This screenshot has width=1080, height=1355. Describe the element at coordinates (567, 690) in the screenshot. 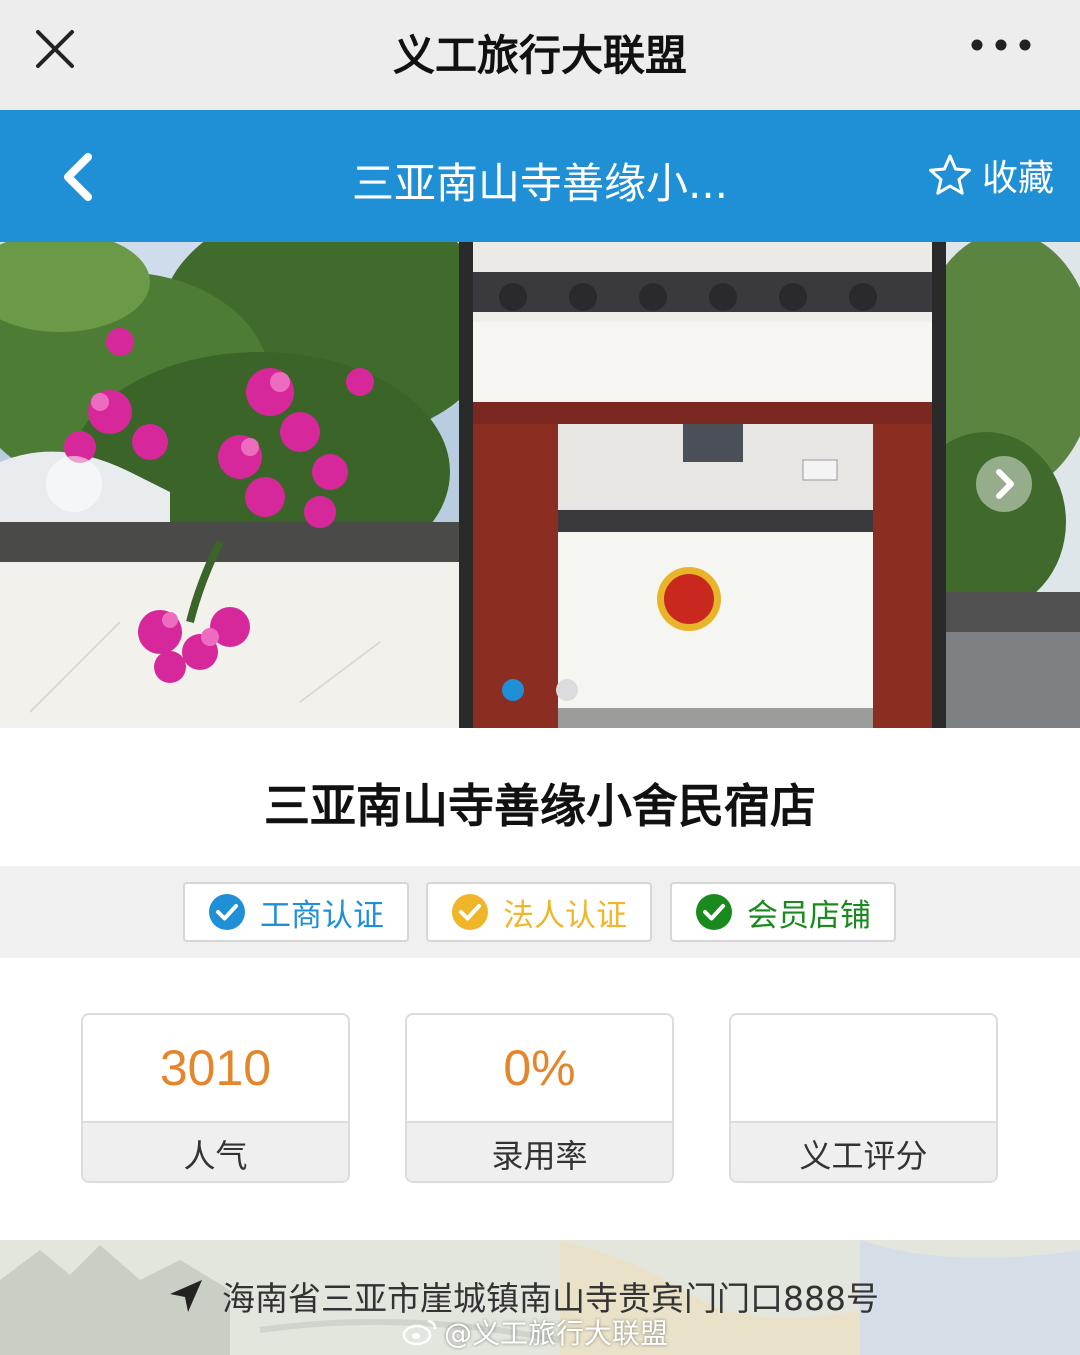

I see `carousel-indicator` at that location.